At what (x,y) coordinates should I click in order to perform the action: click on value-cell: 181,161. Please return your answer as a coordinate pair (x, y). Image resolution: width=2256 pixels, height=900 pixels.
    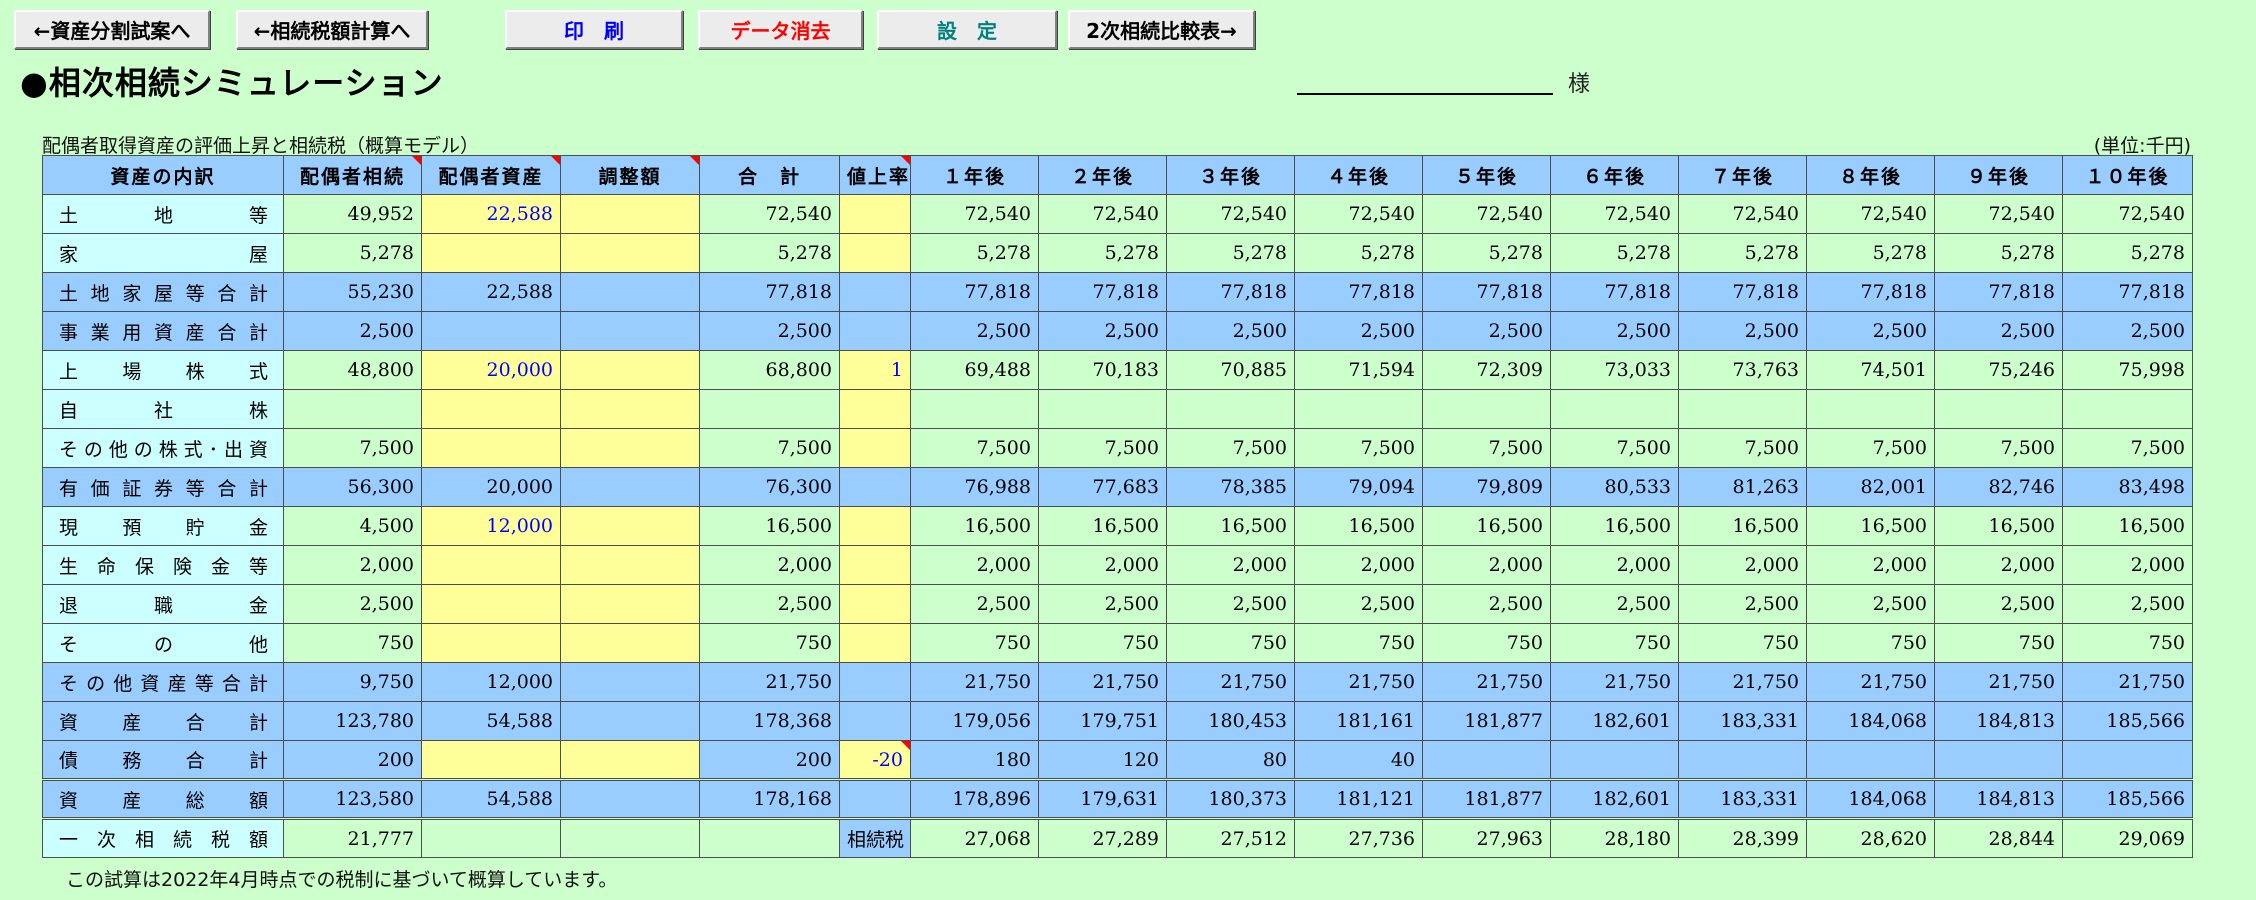
    Looking at the image, I should click on (1358, 721).